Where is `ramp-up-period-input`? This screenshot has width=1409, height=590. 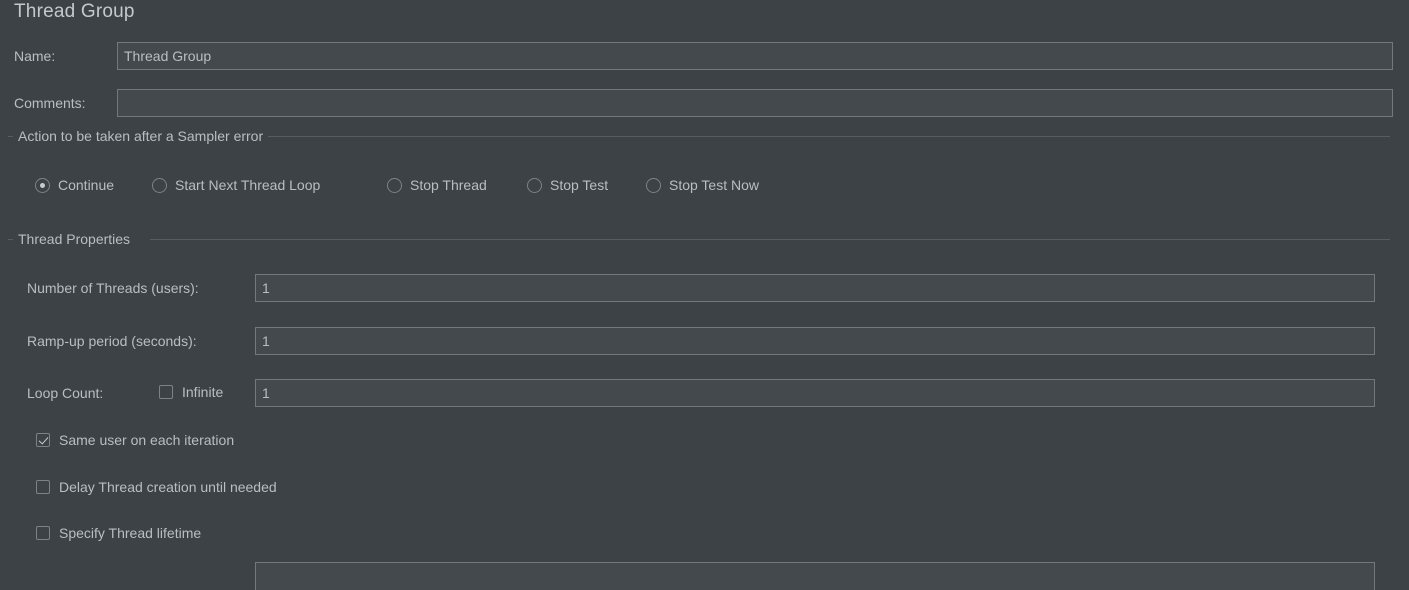
ramp-up-period-input is located at coordinates (815, 341).